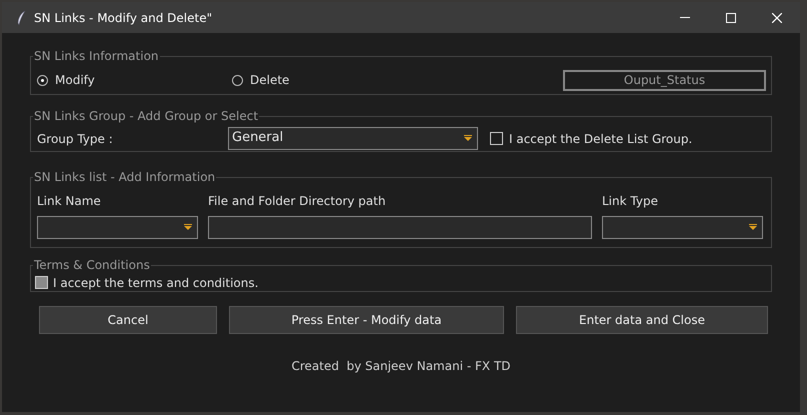 Image resolution: width=807 pixels, height=415 pixels. I want to click on feather-icon, so click(21, 17).